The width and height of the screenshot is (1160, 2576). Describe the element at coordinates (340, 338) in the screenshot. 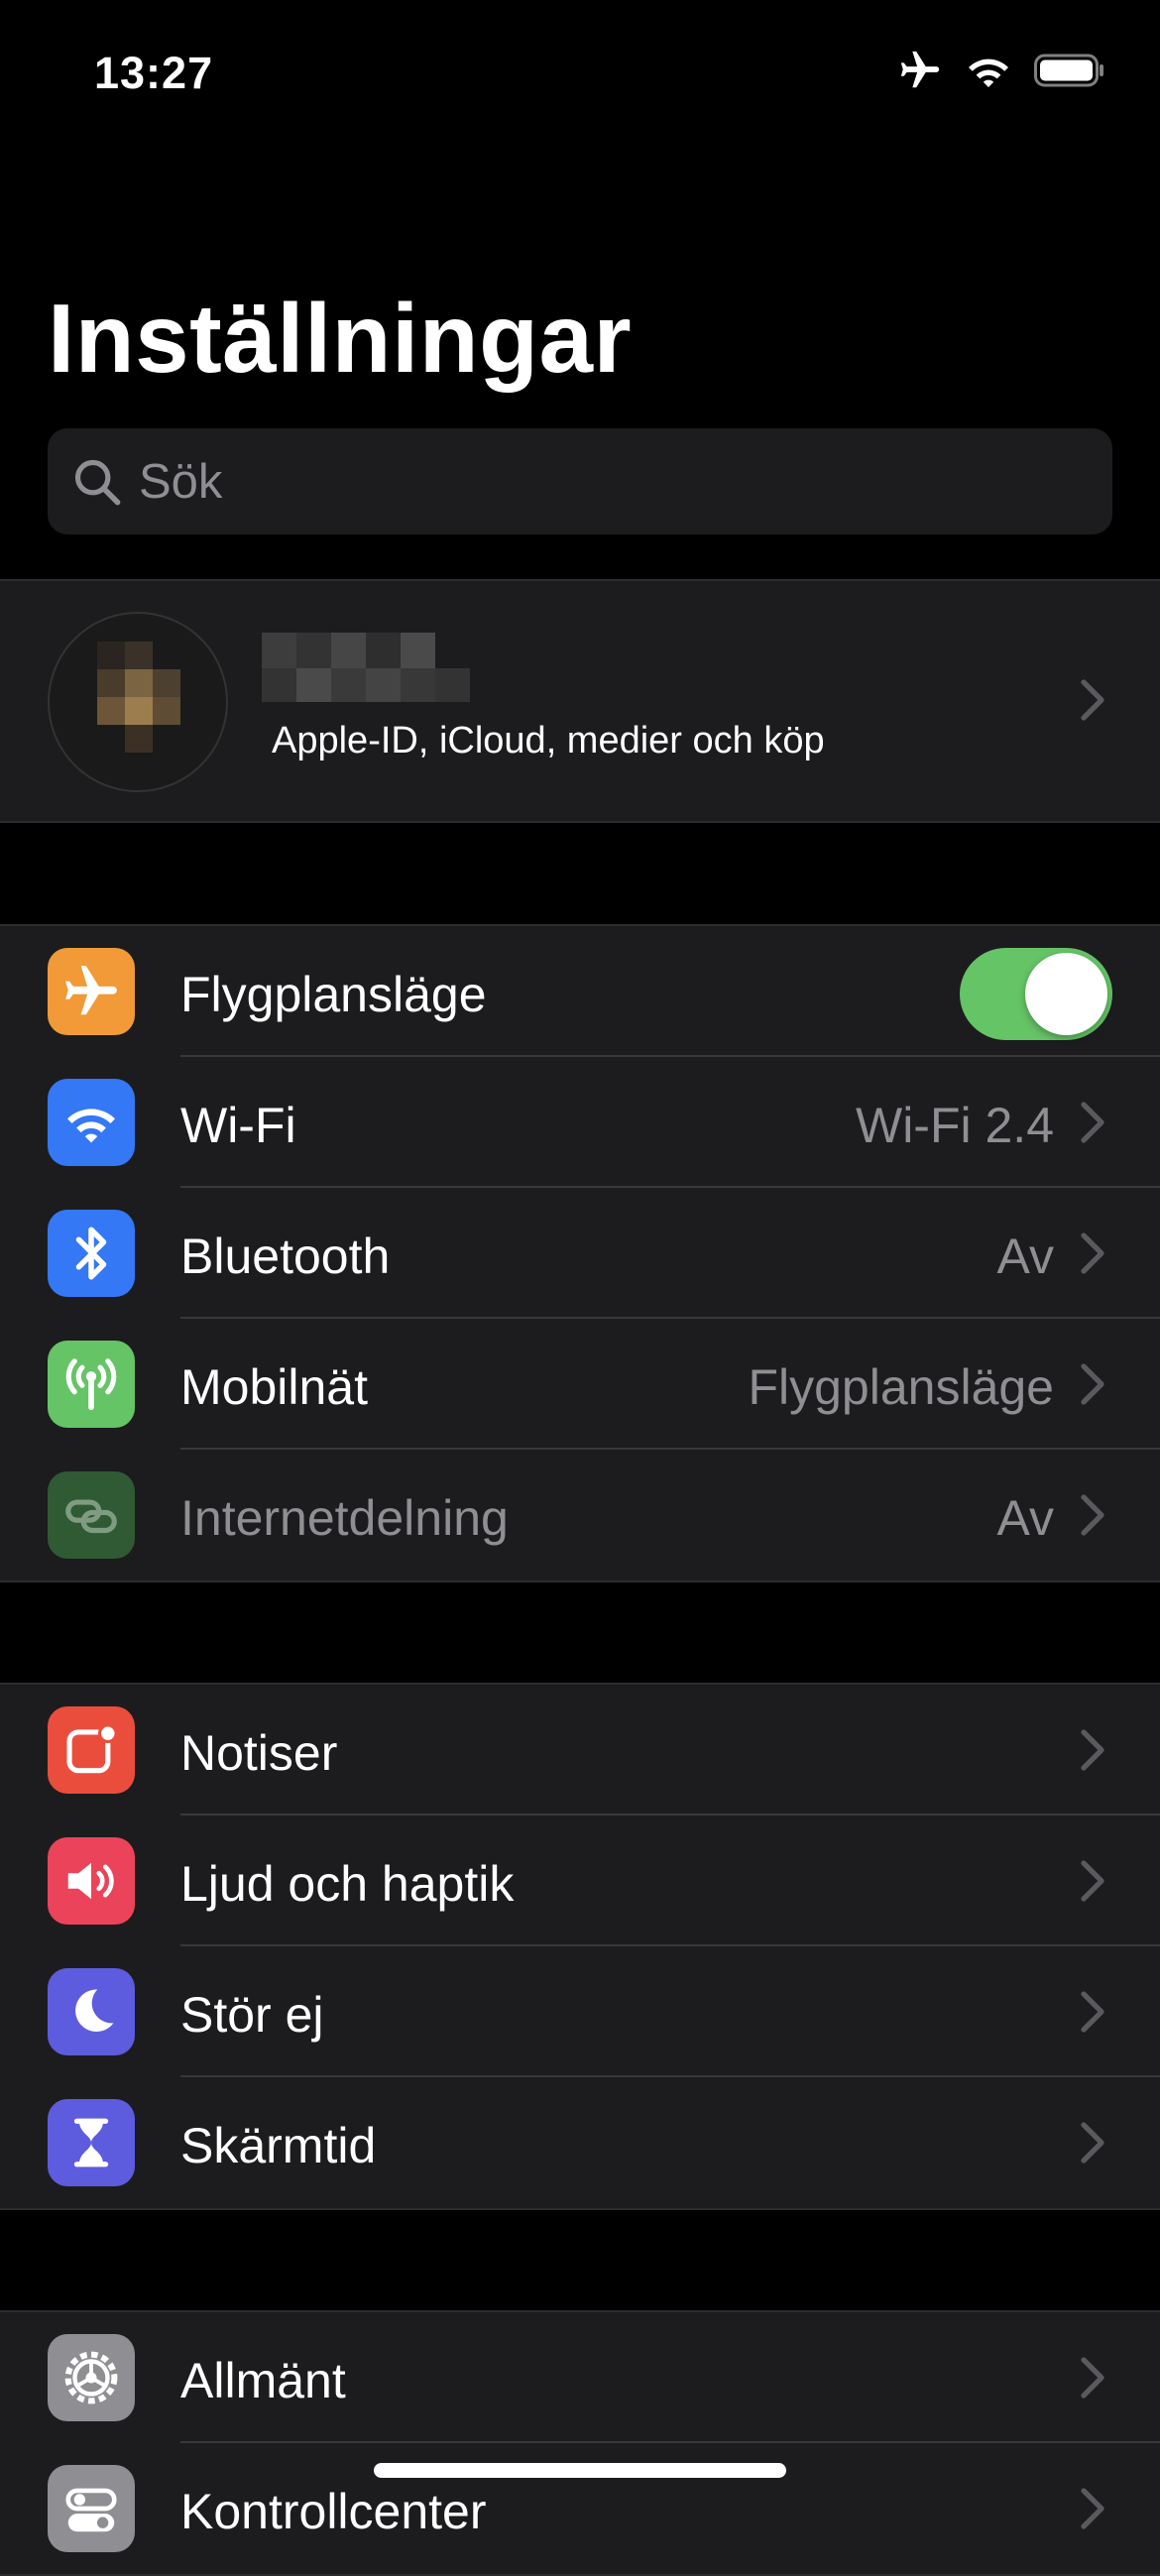

I see `page-title: Inställningar` at that location.